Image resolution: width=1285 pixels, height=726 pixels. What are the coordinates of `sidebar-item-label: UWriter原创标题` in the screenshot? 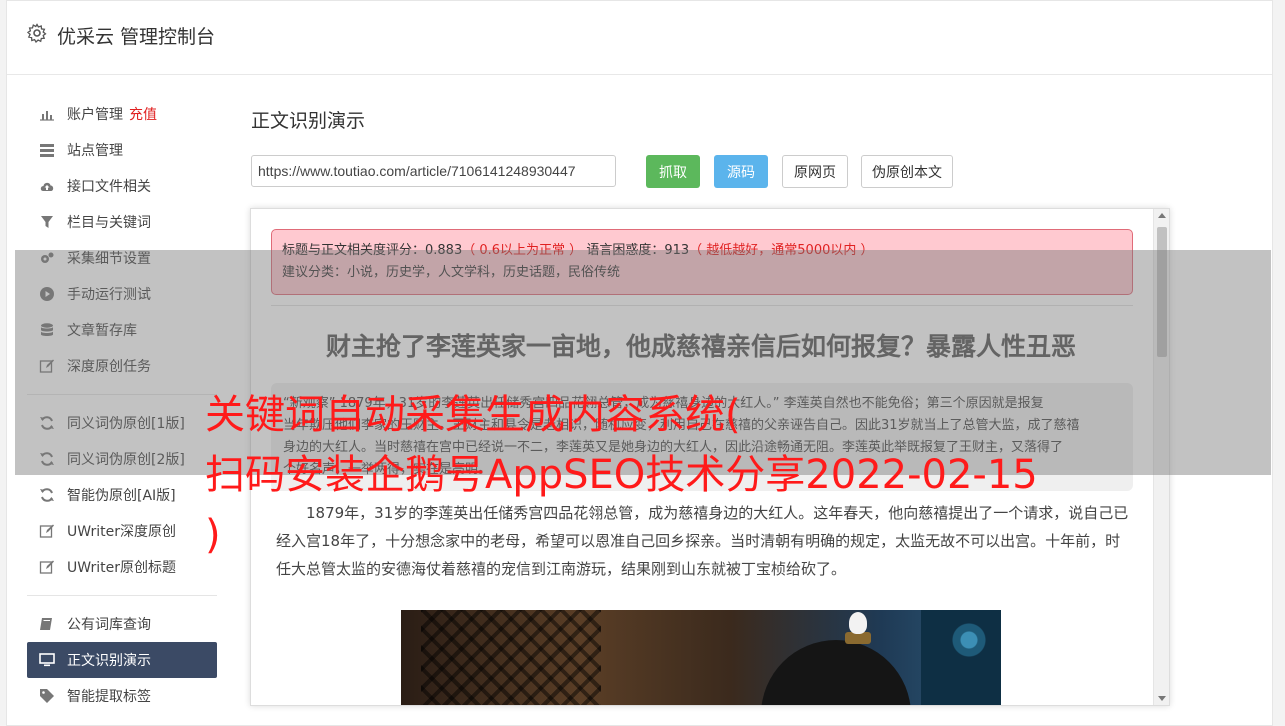 It's located at (121, 568).